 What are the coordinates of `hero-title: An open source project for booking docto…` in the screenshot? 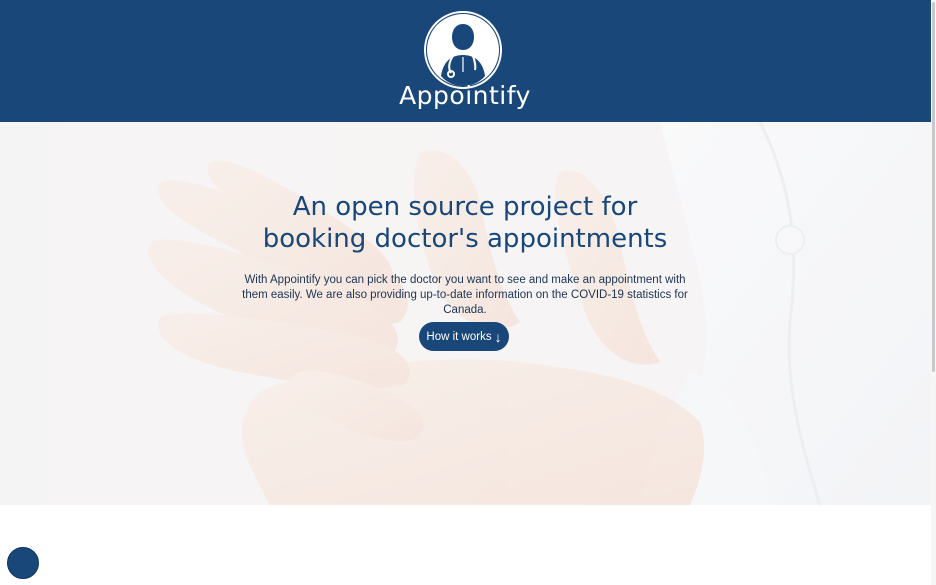 It's located at (465, 223).